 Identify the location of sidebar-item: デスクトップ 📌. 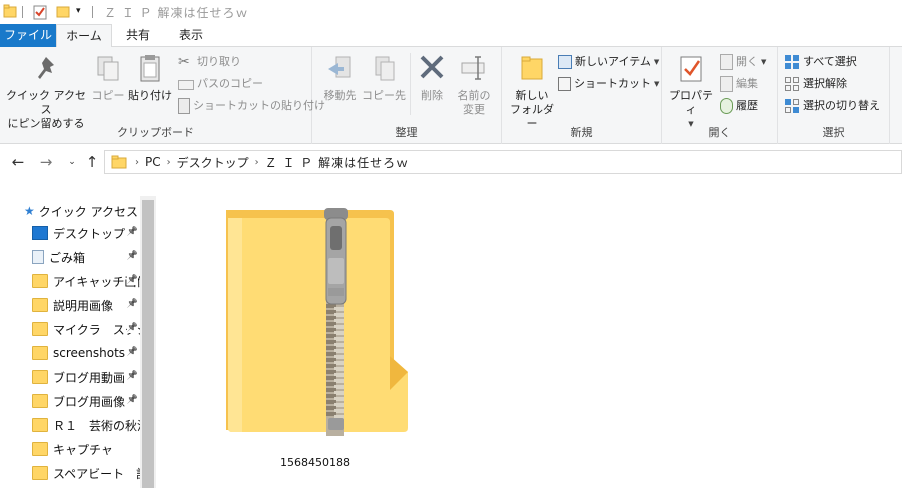
(86, 233).